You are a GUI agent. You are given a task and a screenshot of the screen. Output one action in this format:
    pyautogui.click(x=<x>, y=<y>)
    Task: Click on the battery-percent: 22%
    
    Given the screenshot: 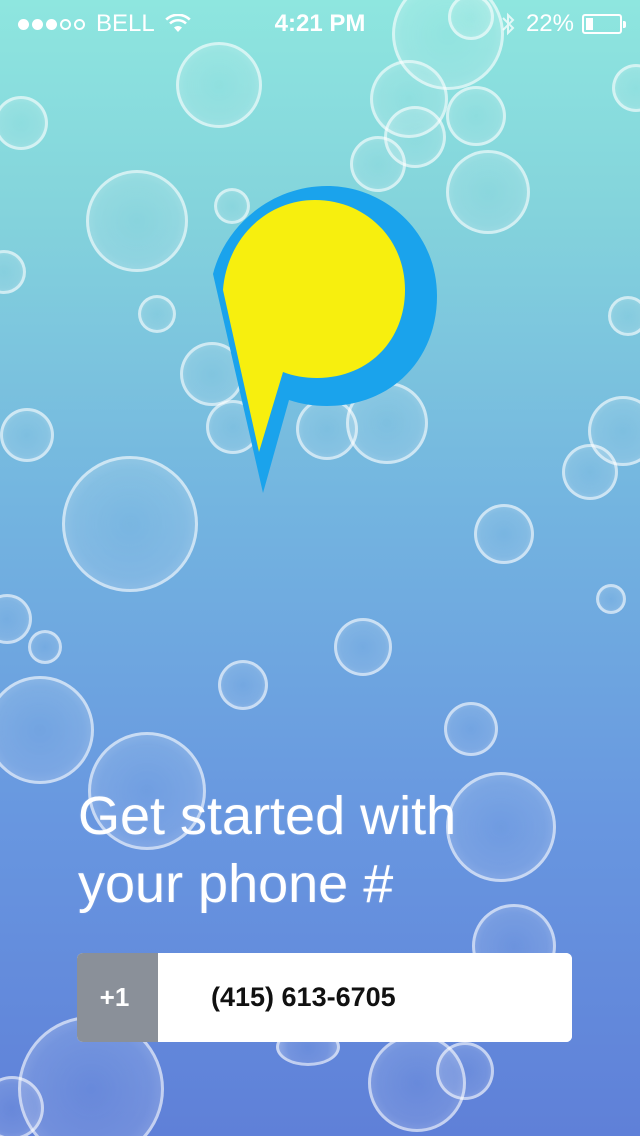 What is the action you would take?
    pyautogui.click(x=549, y=23)
    